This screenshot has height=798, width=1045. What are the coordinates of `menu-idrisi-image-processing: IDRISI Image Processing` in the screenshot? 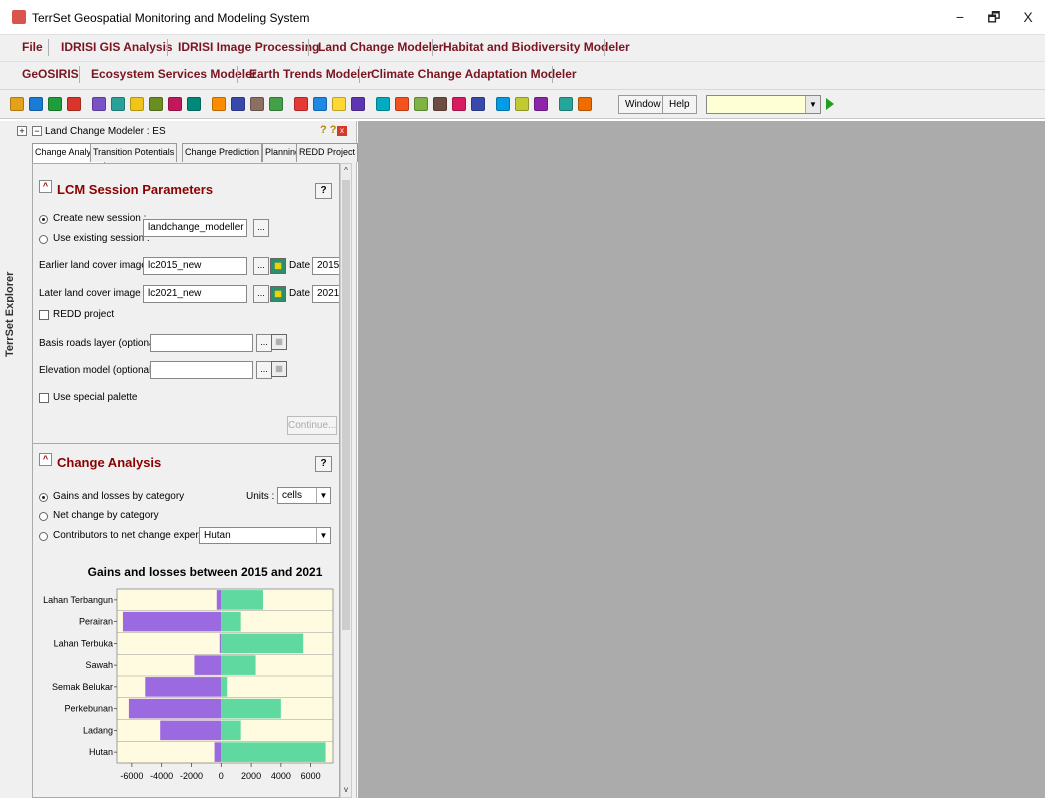 It's located at (248, 47).